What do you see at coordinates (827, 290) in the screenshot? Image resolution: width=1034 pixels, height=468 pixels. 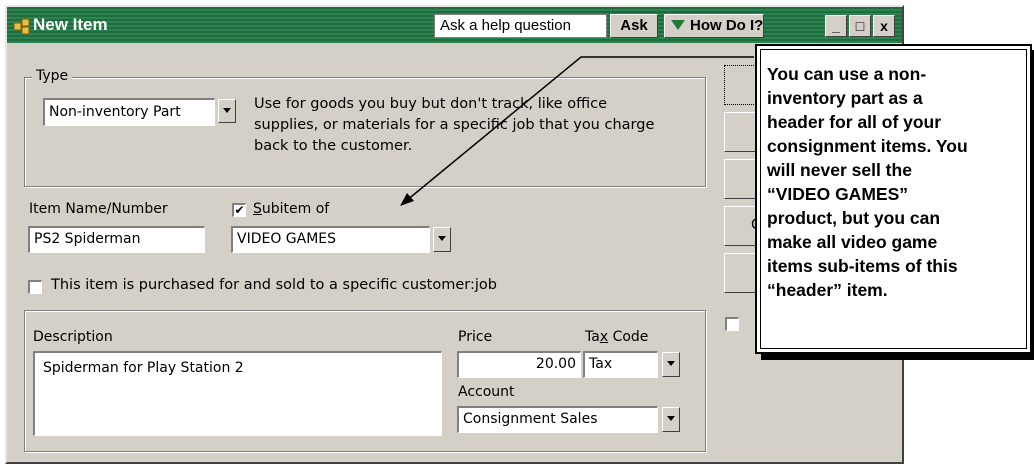 I see `callout-line: “header” item.` at bounding box center [827, 290].